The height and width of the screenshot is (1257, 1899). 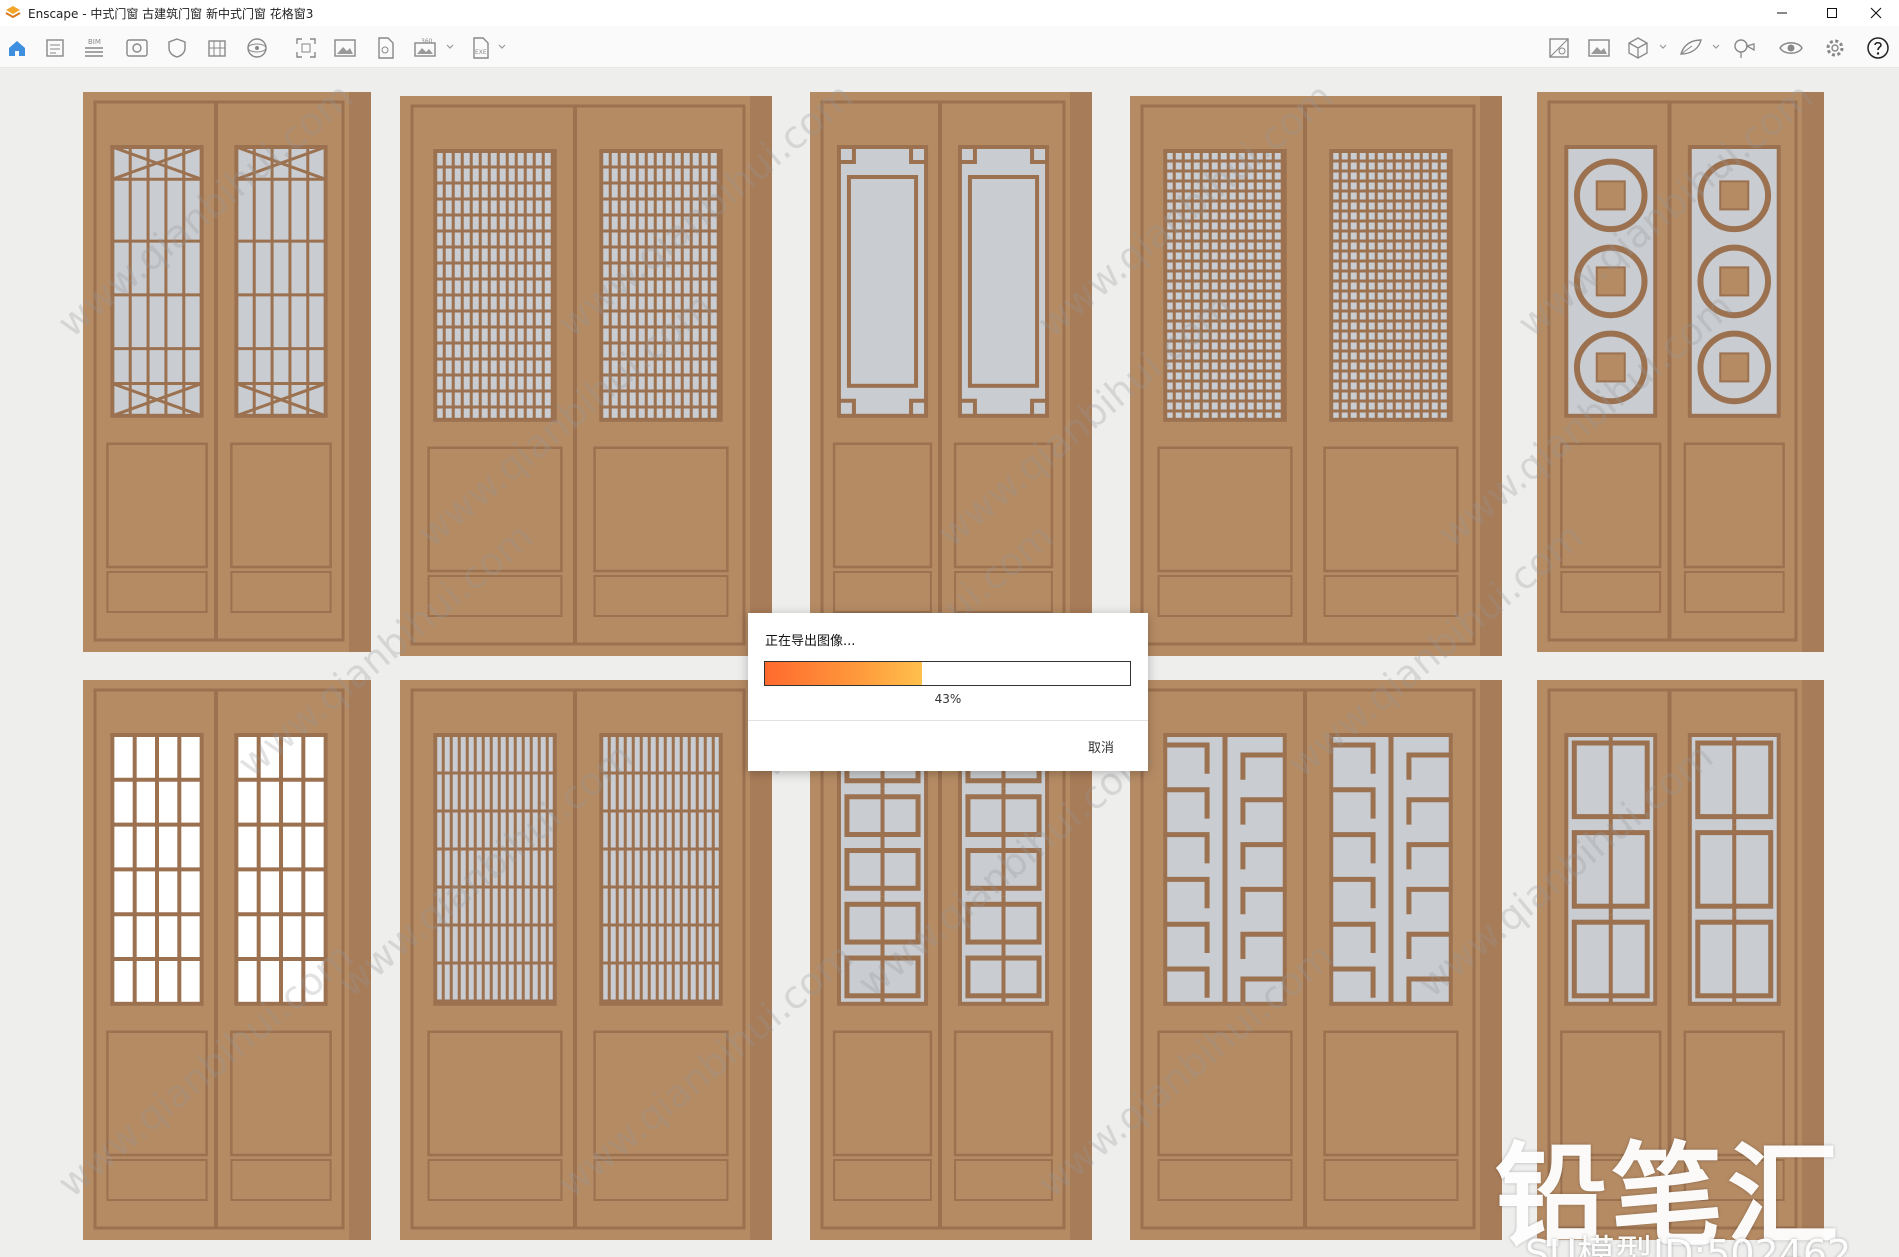 I want to click on close-button, so click(x=1876, y=13).